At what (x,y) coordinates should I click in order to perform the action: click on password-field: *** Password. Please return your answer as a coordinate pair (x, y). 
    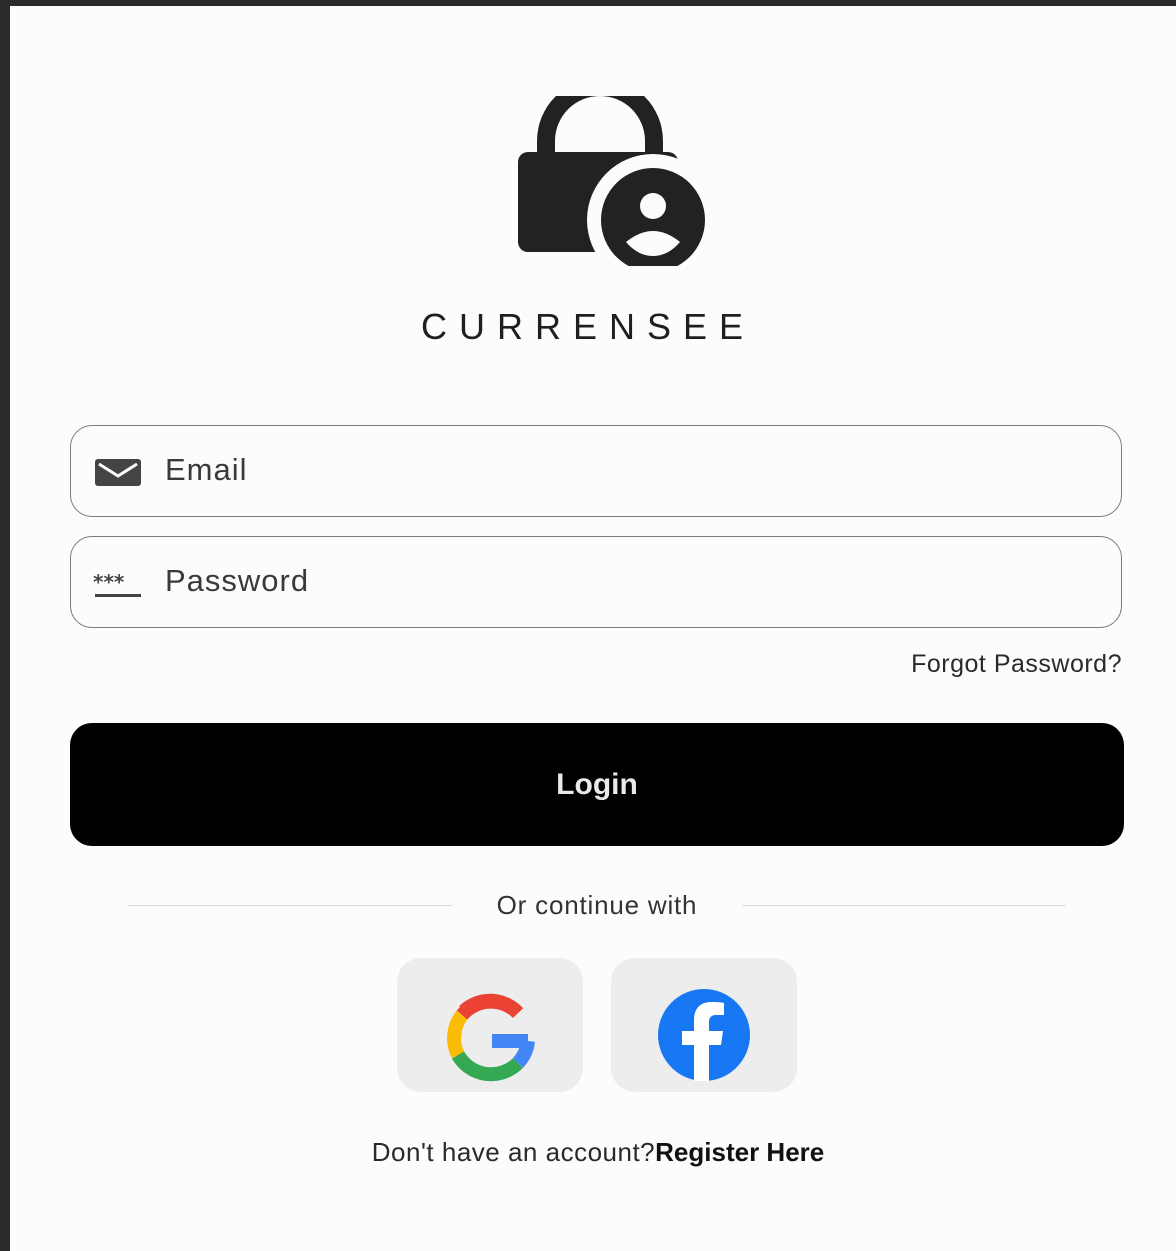
    Looking at the image, I should click on (596, 582).